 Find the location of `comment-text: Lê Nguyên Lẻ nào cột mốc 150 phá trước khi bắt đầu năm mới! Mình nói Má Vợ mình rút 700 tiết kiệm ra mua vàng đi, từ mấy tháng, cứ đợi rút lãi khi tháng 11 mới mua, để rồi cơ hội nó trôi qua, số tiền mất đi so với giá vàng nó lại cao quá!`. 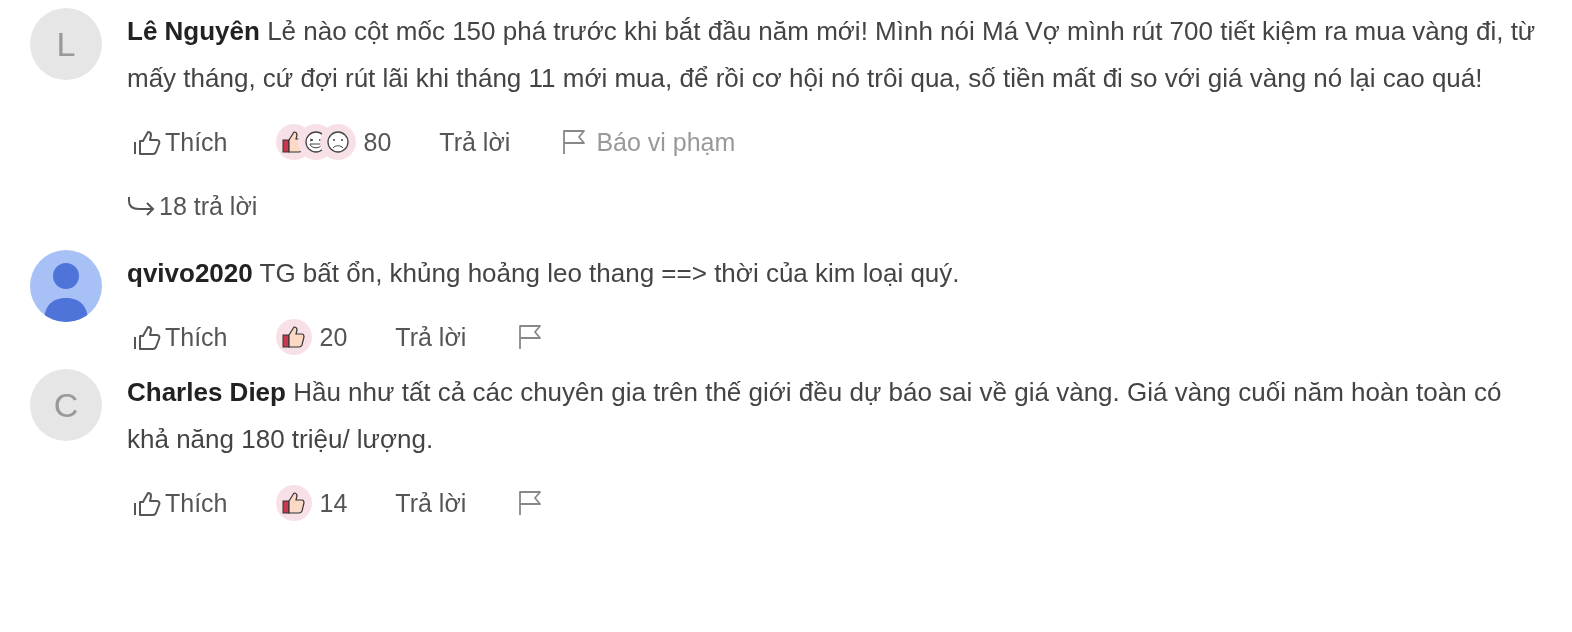

comment-text: Lê Nguyên Lẻ nào cột mốc 150 phá trước khi bắt đầu năm mới! Mình nói Má Vợ mình rút 700 tiết kiệm ra mua vàng đi, từ mấy tháng, cứ đợi rút lãi khi tháng 11 mới mua, để rồi cơ hội nó trôi qua, số tiền mất đi so với giá vàng nó lại cao quá! is located at coordinates (832, 55).